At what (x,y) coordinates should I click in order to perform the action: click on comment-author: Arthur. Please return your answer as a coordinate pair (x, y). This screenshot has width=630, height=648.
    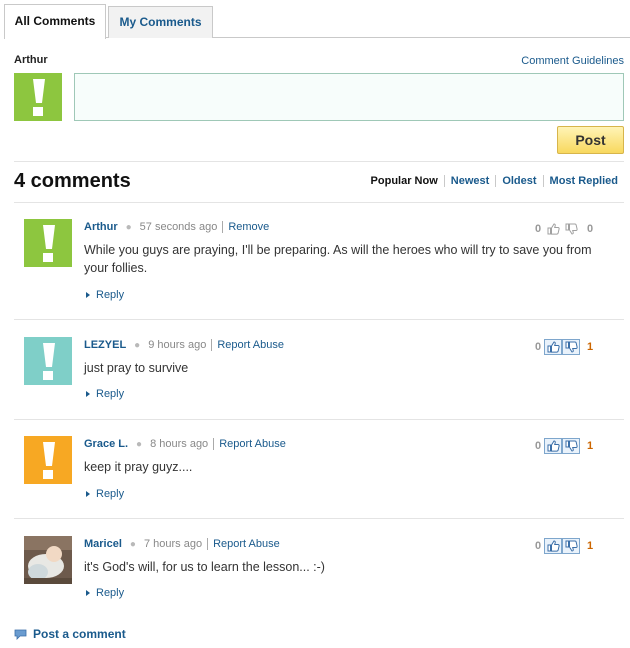
    Looking at the image, I should click on (101, 227).